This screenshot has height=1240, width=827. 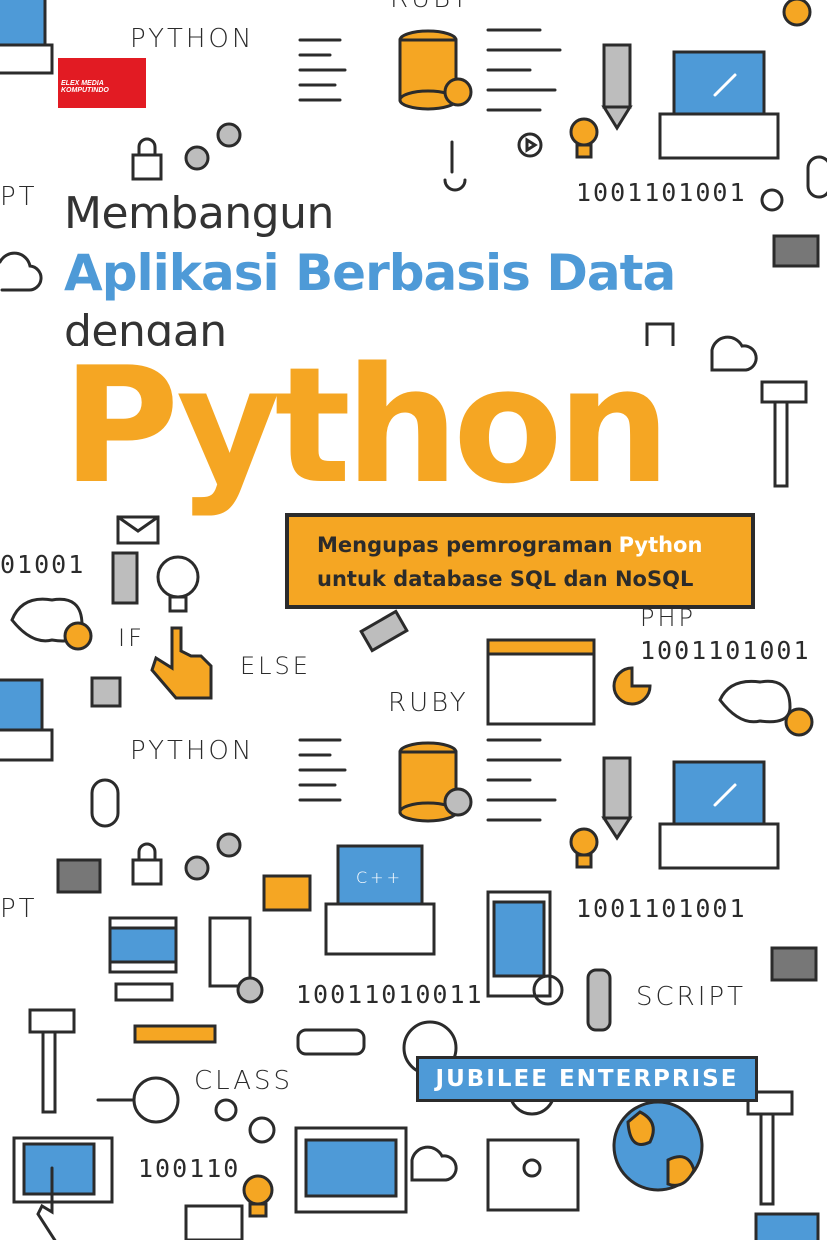 What do you see at coordinates (189, 1168) in the screenshot?
I see `doodle-binary: 100110` at bounding box center [189, 1168].